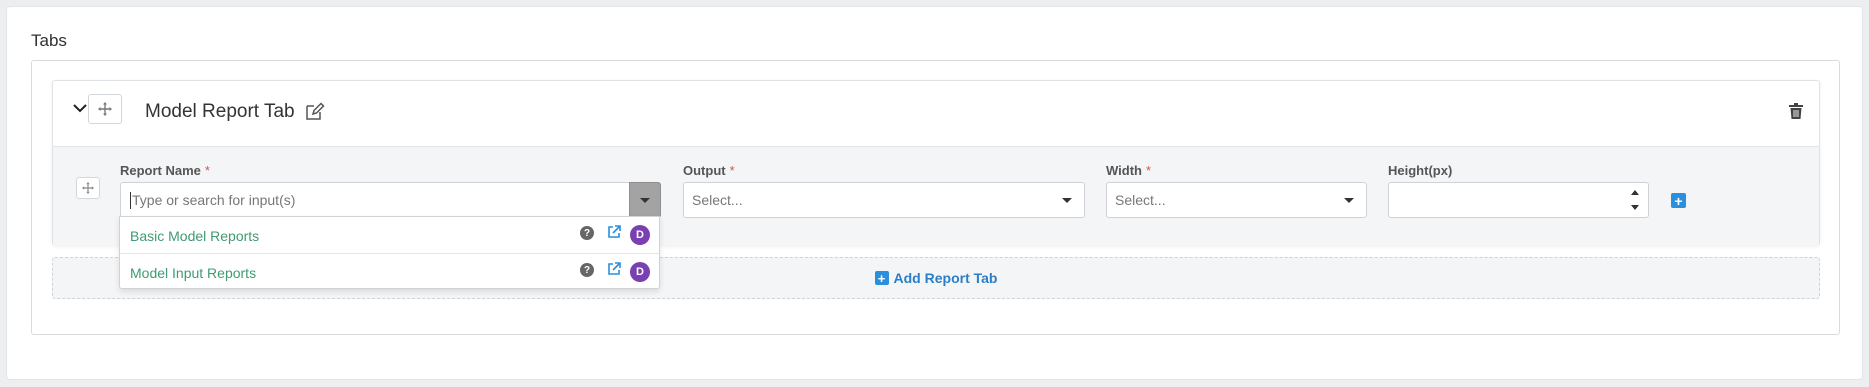 This screenshot has width=1869, height=387. What do you see at coordinates (193, 273) in the screenshot?
I see `option-label: Model Input Reports` at bounding box center [193, 273].